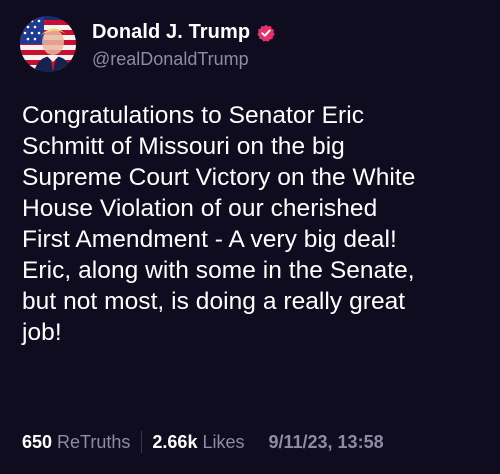  I want to click on author-handle: @realDonaldTrump, so click(183, 59).